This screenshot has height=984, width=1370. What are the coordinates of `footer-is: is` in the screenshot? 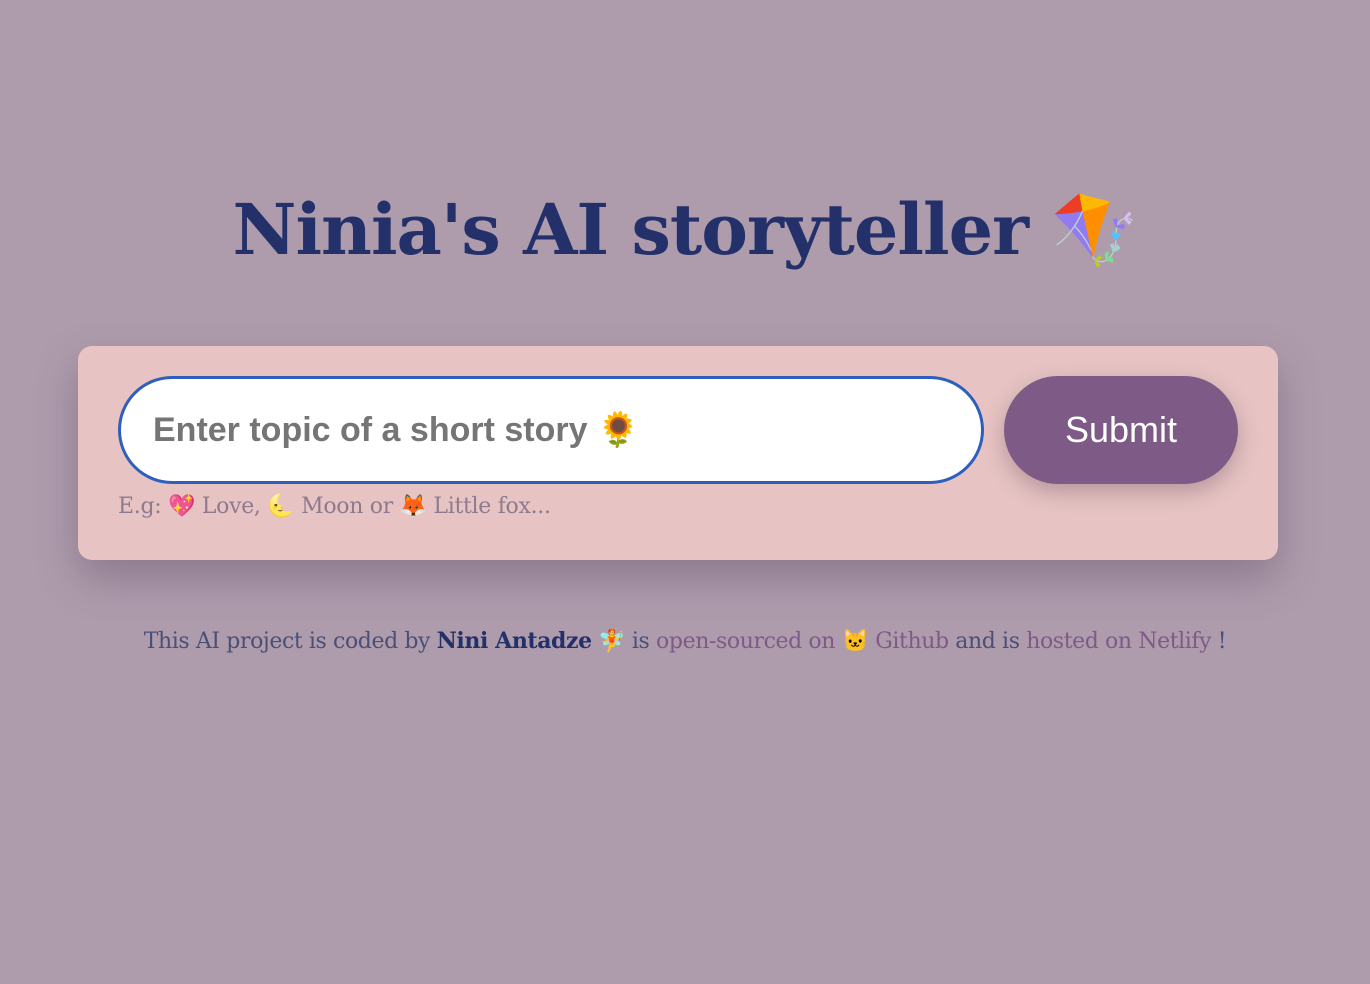 It's located at (640, 641).